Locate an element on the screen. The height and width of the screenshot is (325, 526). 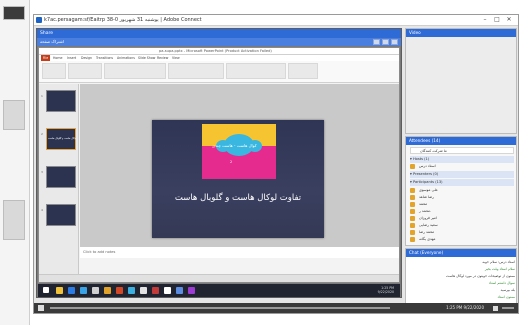
maximize-button: □ is located at coordinates (497, 20).